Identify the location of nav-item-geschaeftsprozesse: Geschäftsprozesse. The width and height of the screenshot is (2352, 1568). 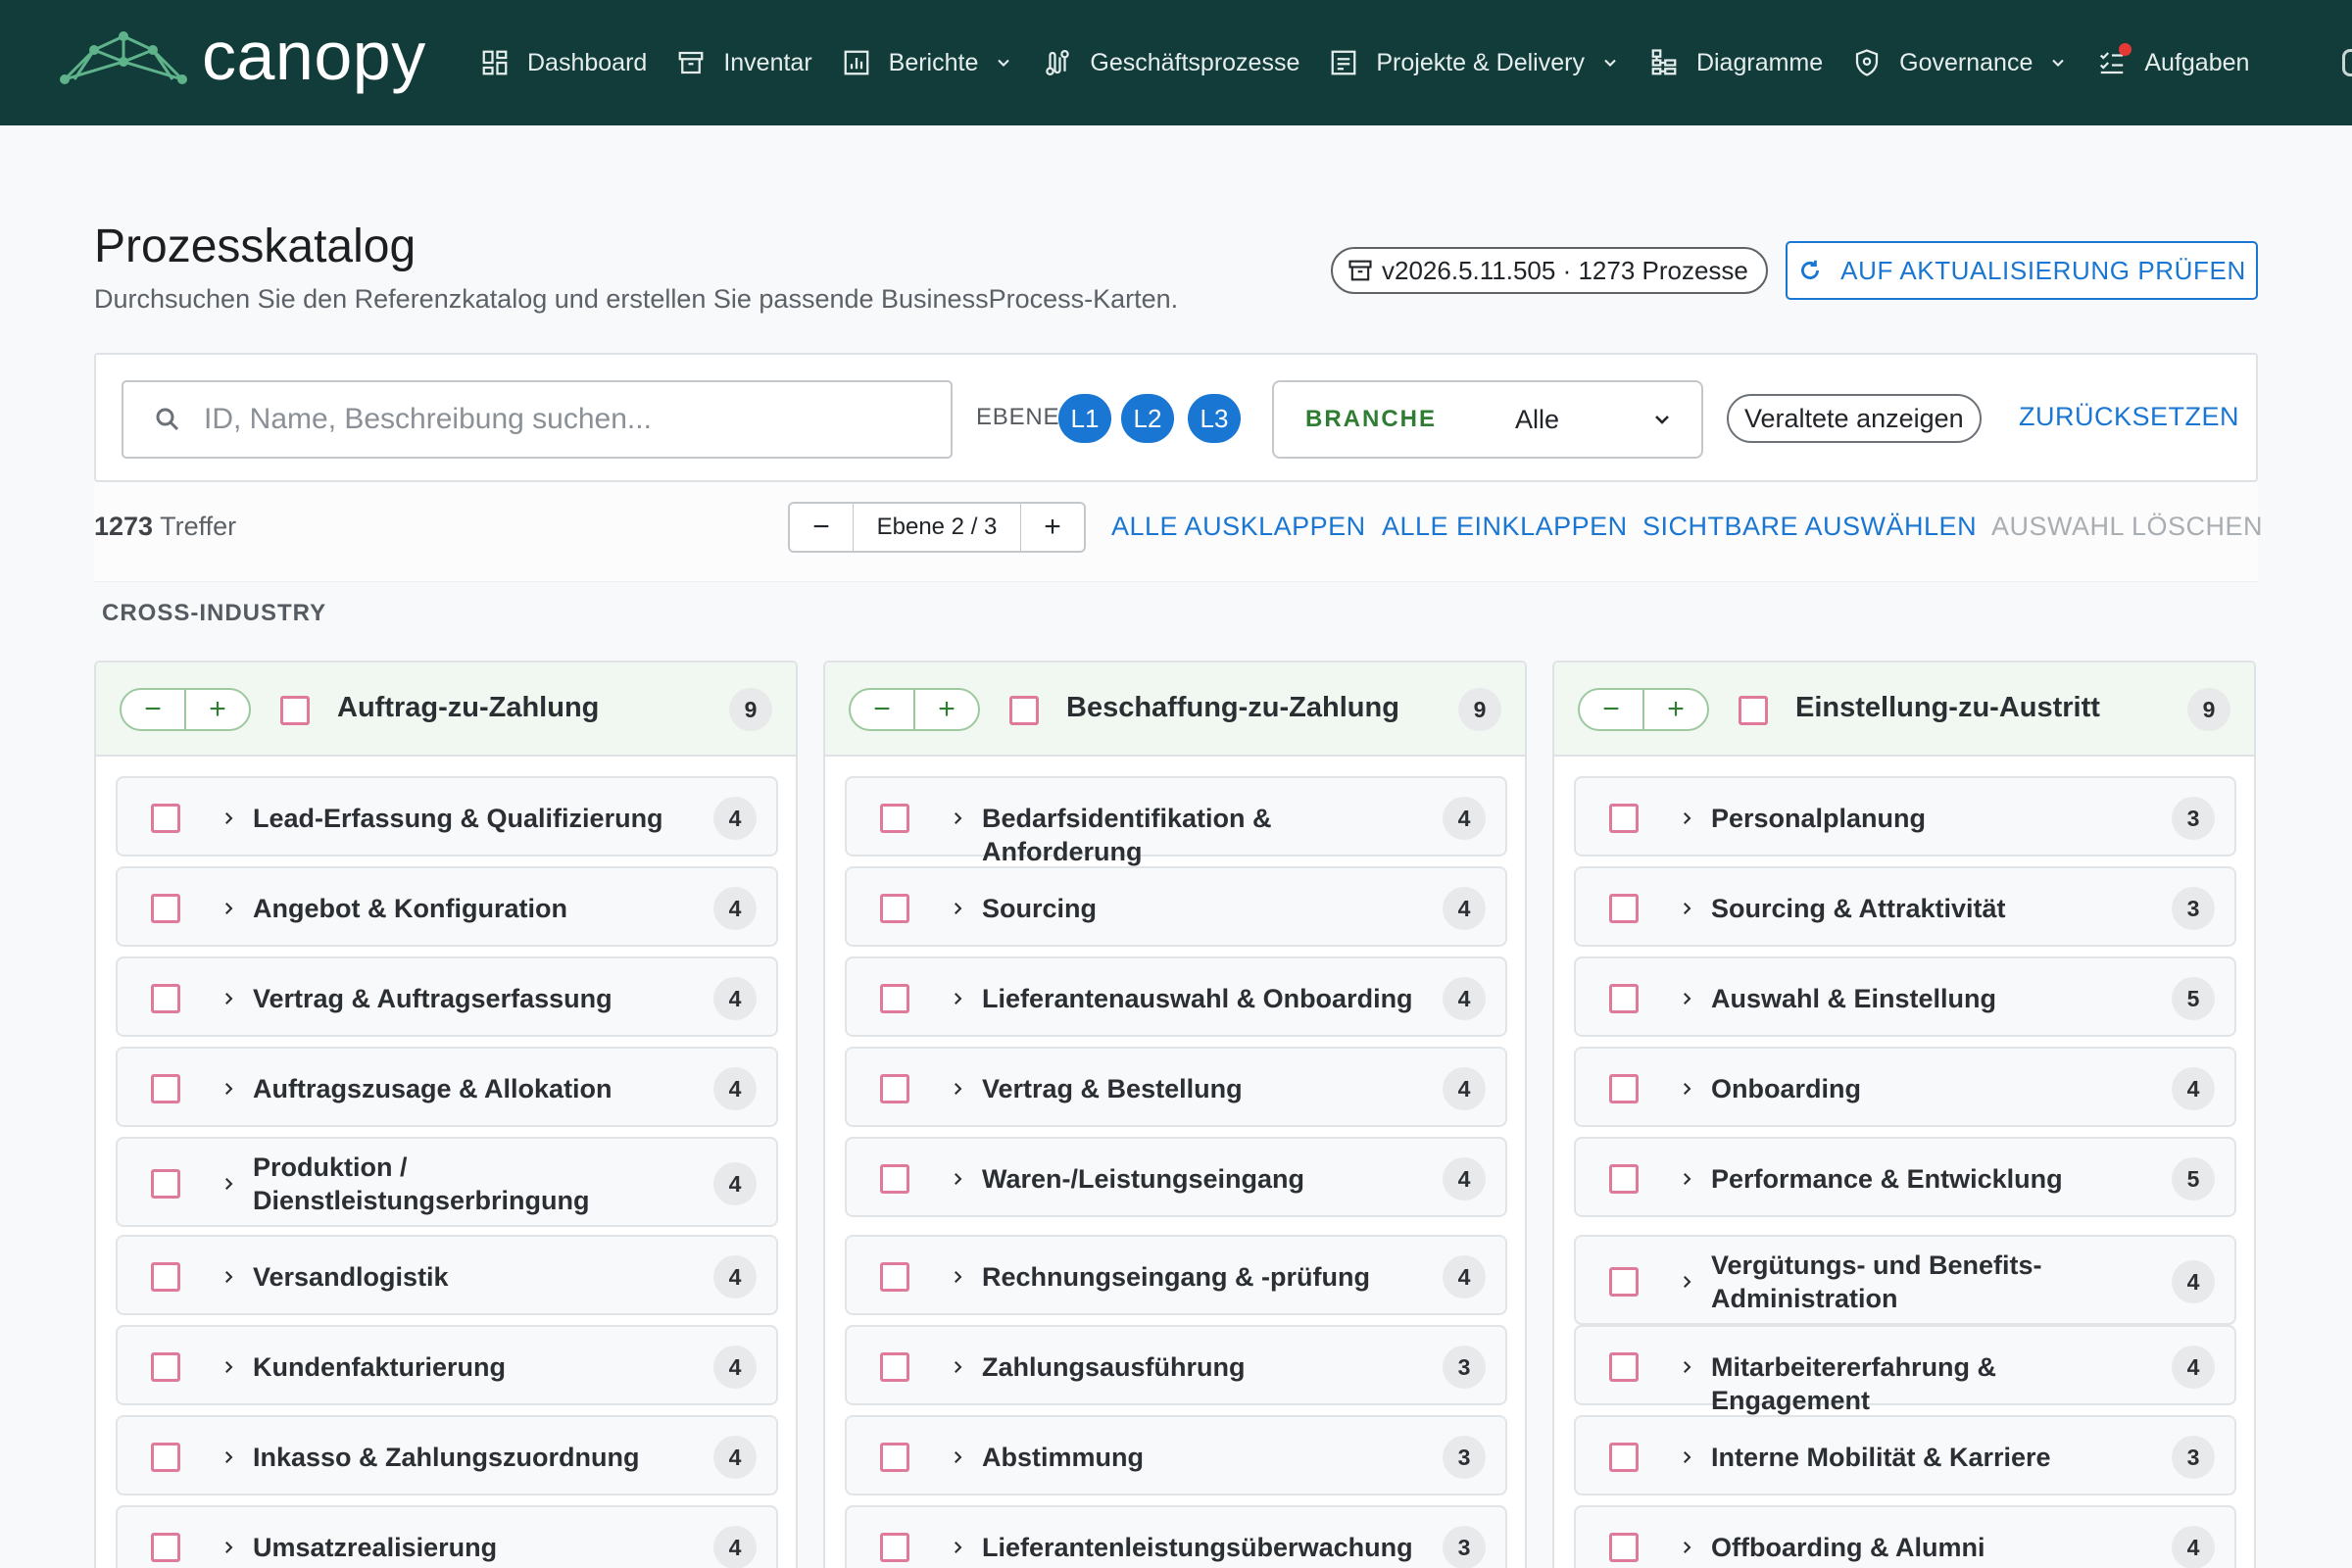
(1171, 62).